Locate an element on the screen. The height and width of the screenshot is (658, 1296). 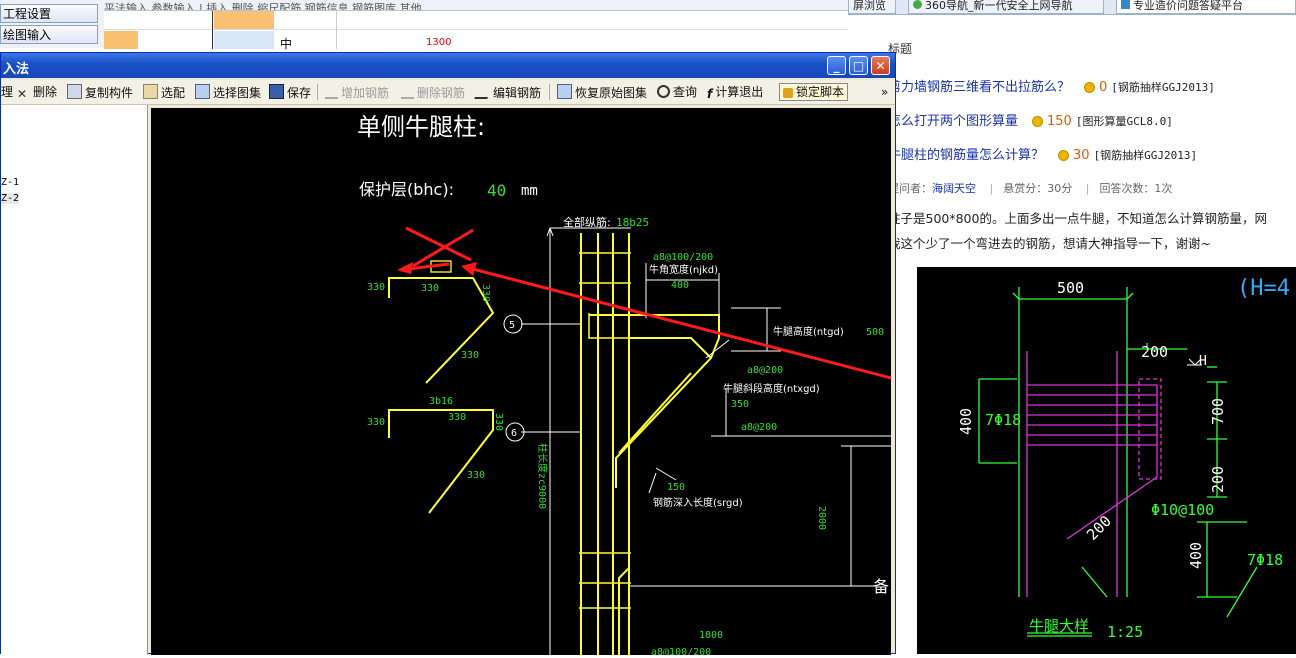
restore-atlas-button: 恢复原始图集 is located at coordinates (602, 92).